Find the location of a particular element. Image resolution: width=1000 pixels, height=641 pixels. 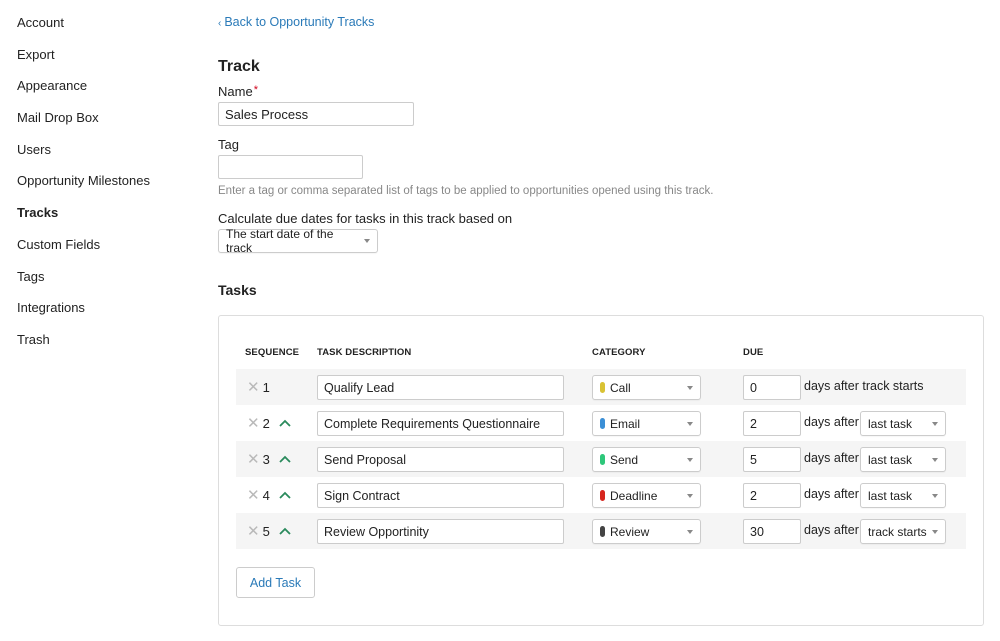

due-basis-select: The start date of the track is located at coordinates (298, 241).